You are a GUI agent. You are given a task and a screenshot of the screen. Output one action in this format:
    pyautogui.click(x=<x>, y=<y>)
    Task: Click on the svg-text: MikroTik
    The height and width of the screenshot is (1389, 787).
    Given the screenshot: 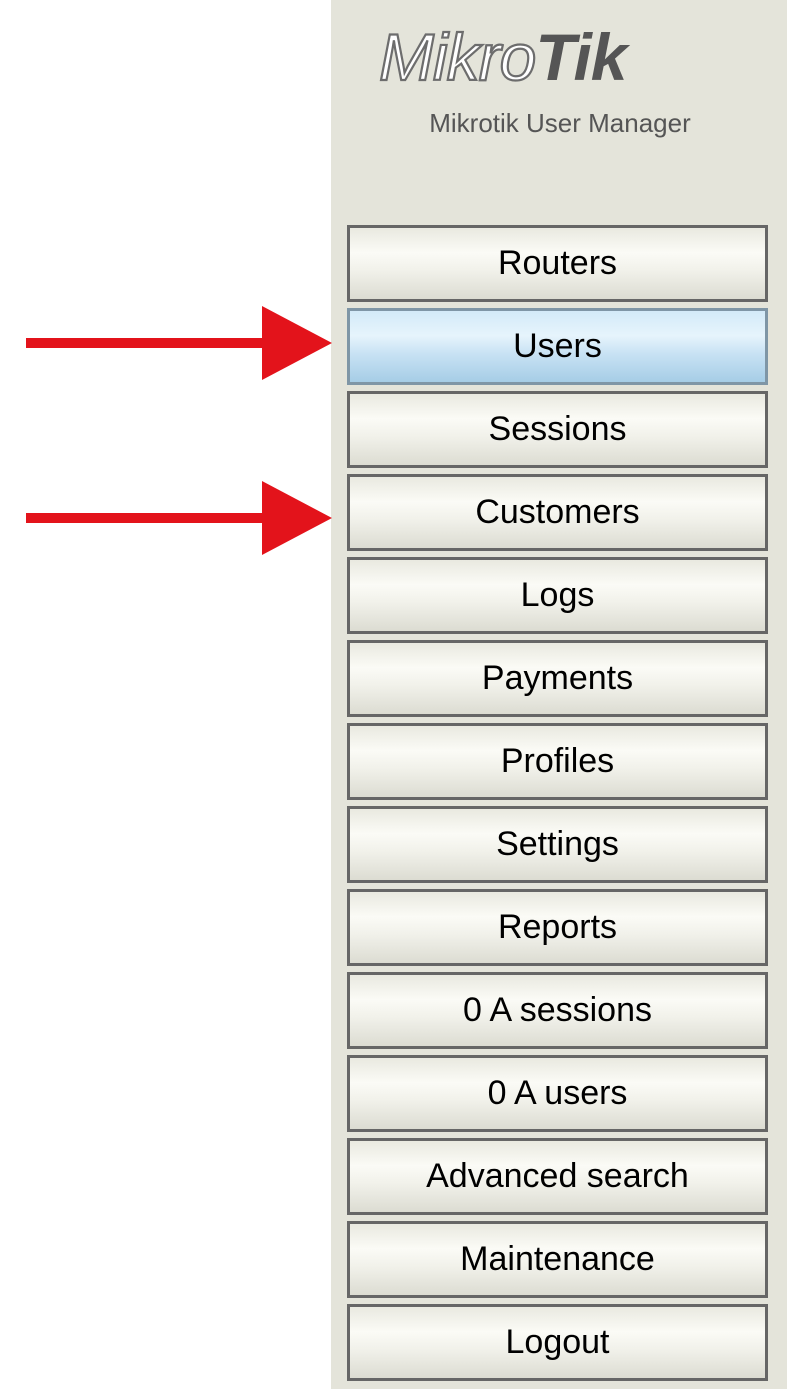 What is the action you would take?
    pyautogui.click(x=505, y=57)
    